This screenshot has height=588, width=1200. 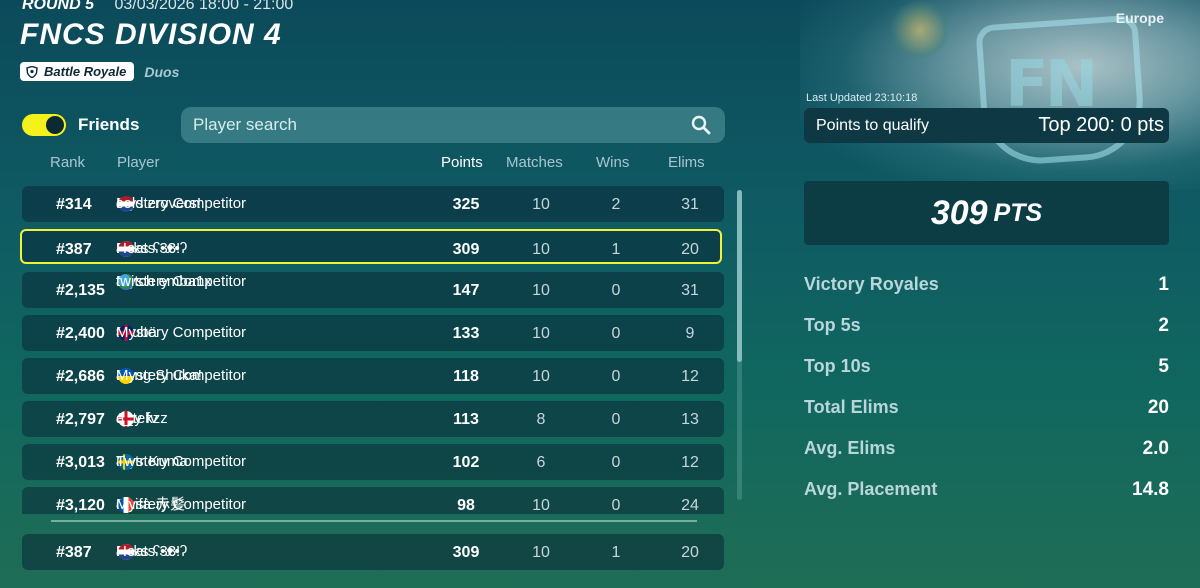 I want to click on search-icon, so click(x=701, y=125).